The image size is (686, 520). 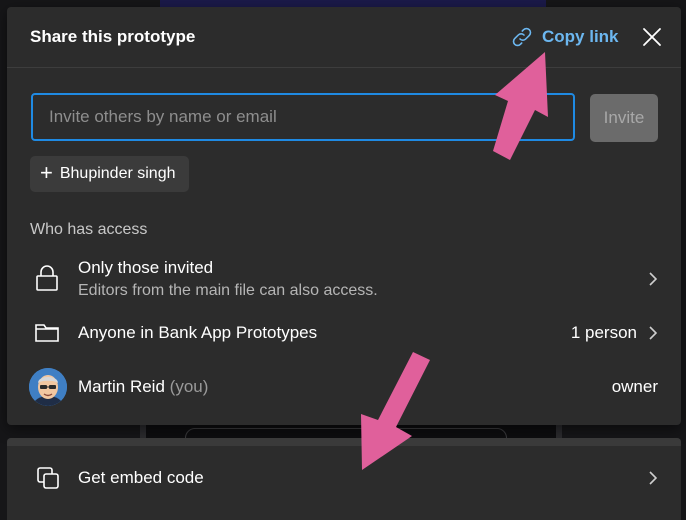 What do you see at coordinates (189, 386) in the screenshot?
I see `owner-you-suffix: (you)` at bounding box center [189, 386].